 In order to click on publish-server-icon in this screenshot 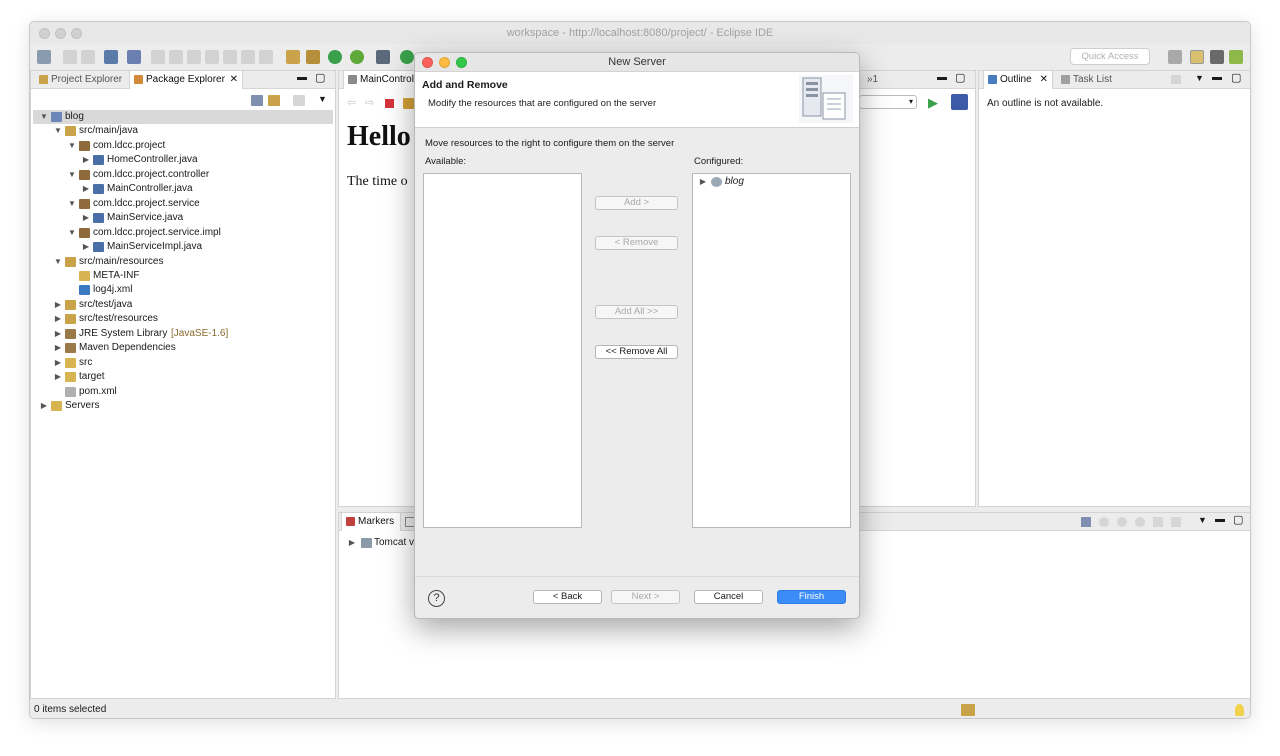, I will do `click(1176, 522)`.